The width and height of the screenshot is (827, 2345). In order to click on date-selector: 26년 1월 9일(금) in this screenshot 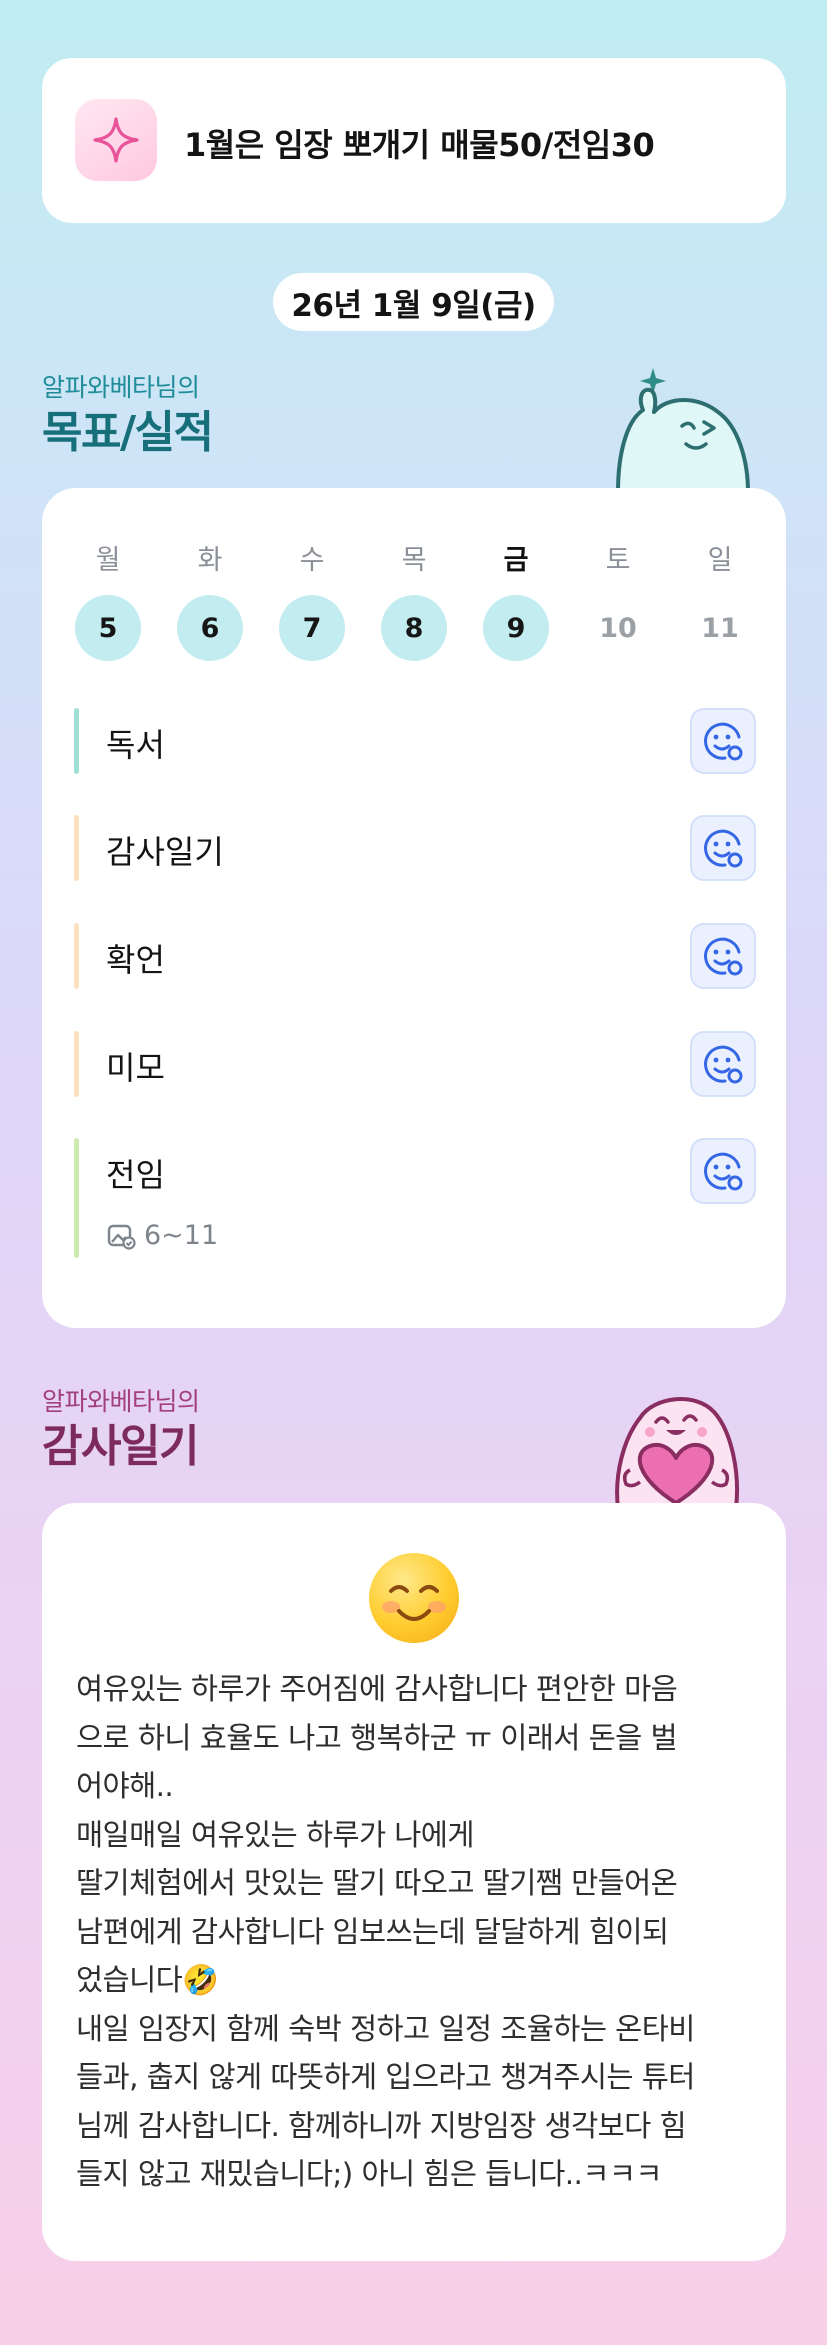, I will do `click(413, 302)`.